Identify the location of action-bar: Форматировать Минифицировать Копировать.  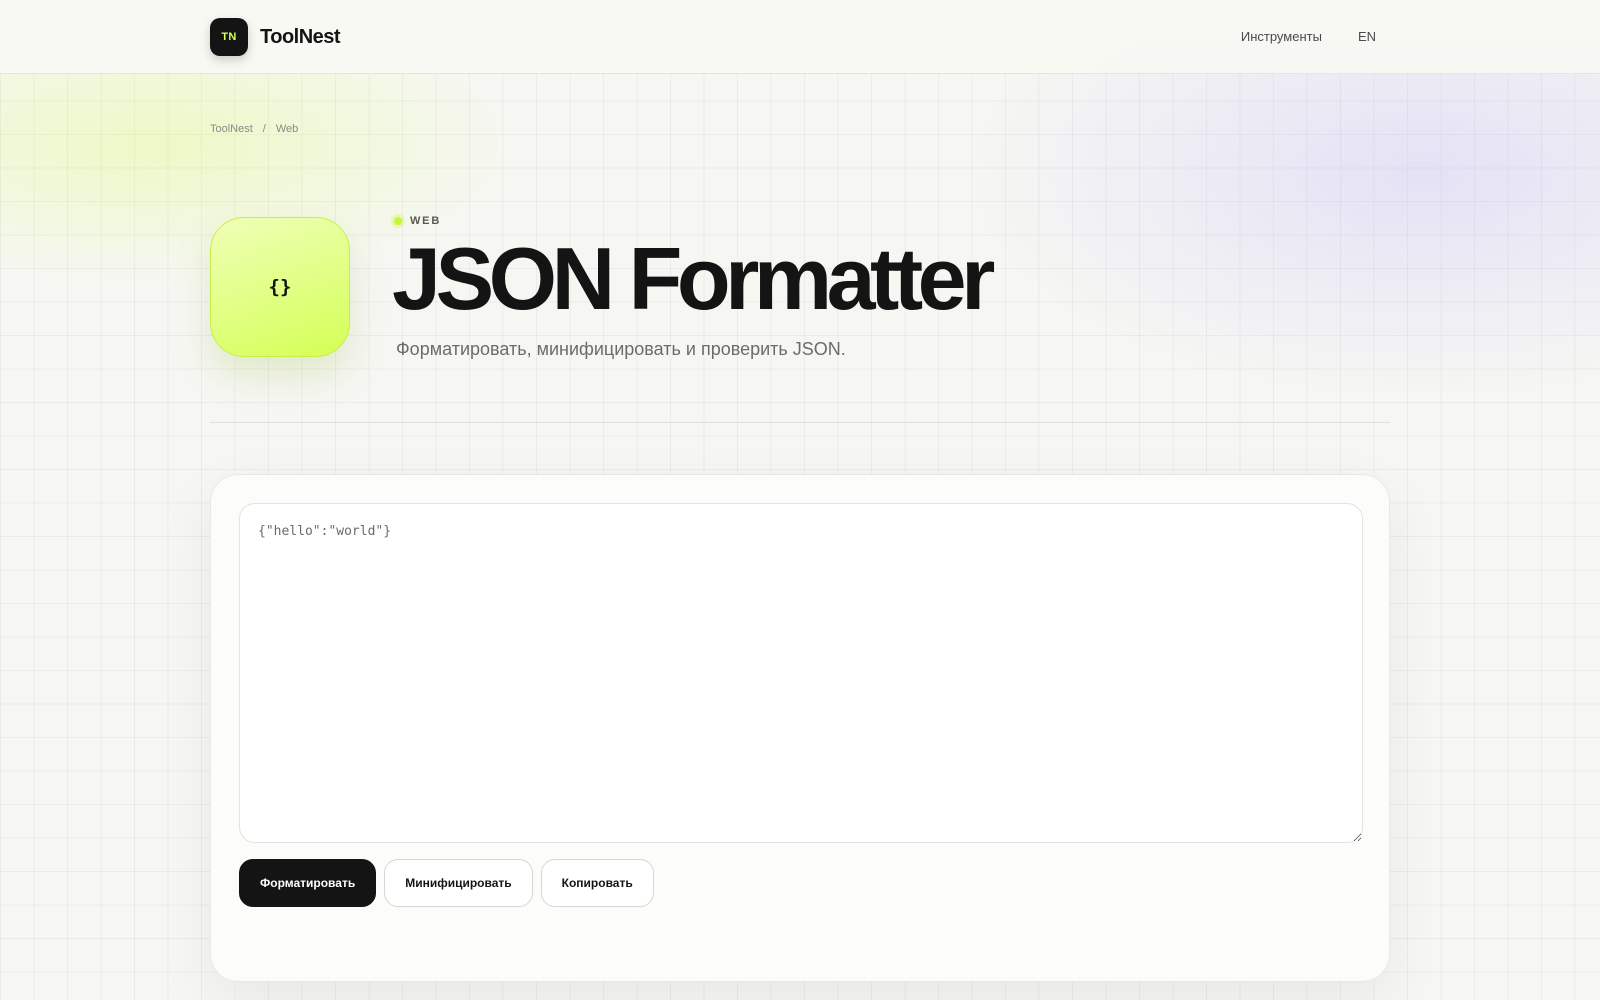
(446, 883).